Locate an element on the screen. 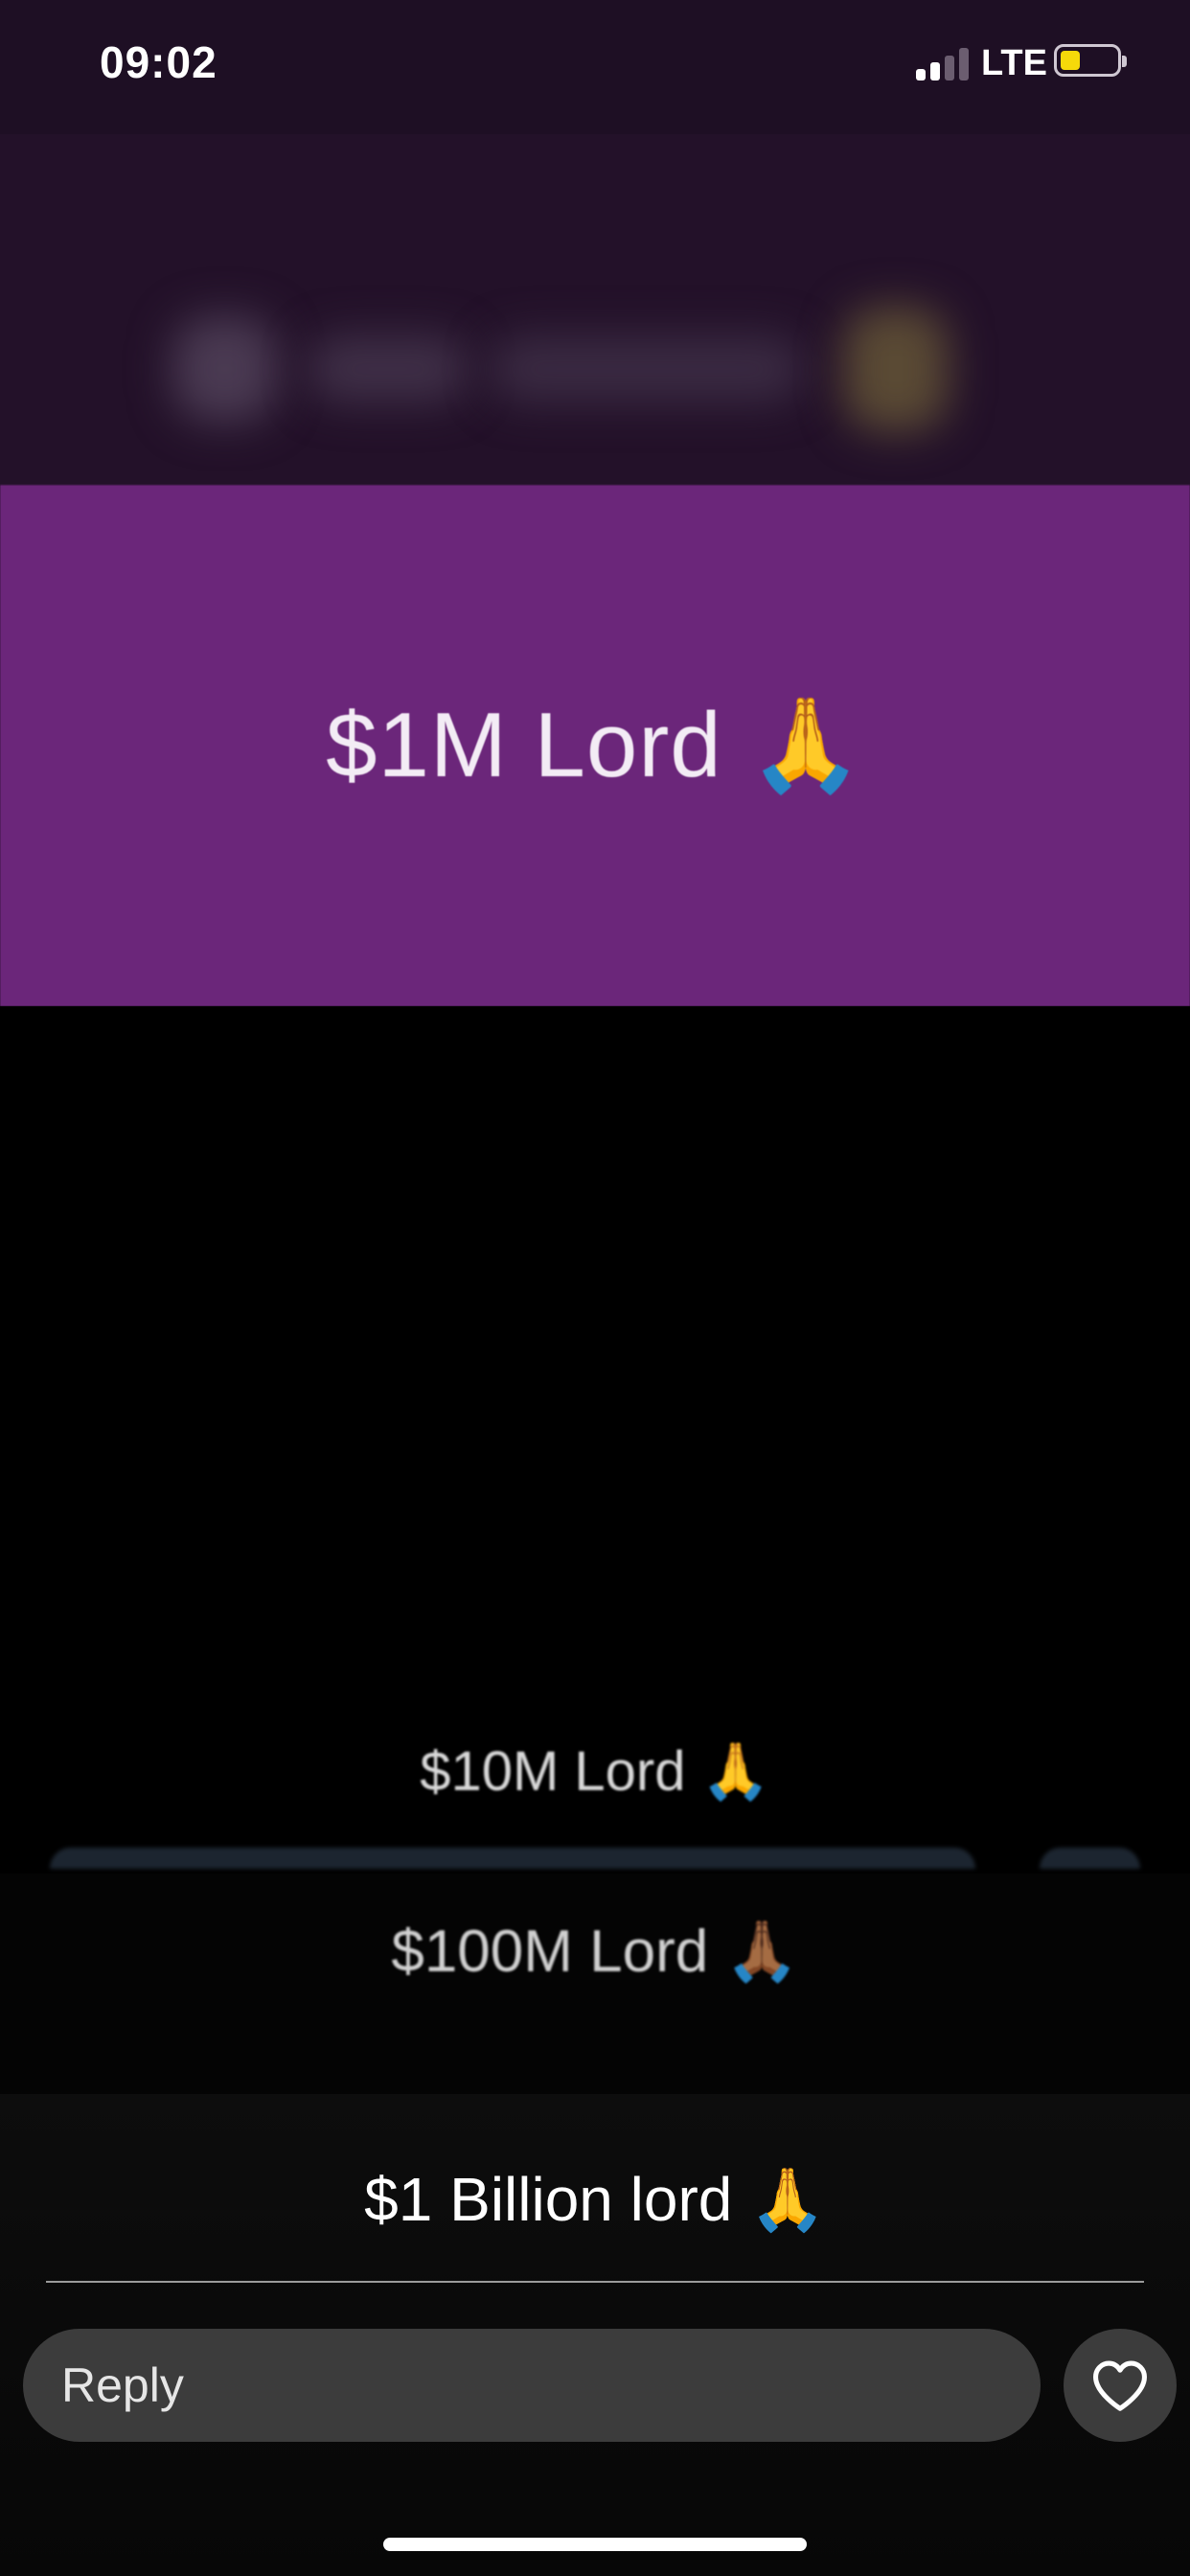 The image size is (1190, 2576). signal-strength-icon is located at coordinates (943, 64).